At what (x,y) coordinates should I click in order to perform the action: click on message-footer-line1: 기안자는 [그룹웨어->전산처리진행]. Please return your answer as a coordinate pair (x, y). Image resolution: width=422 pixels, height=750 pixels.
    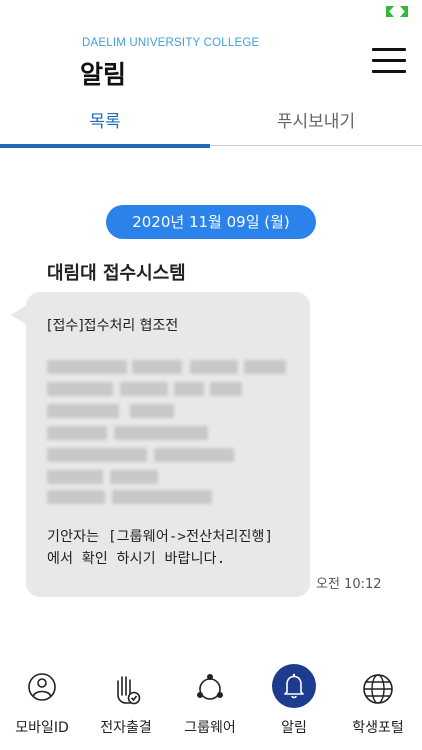
    Looking at the image, I should click on (160, 537).